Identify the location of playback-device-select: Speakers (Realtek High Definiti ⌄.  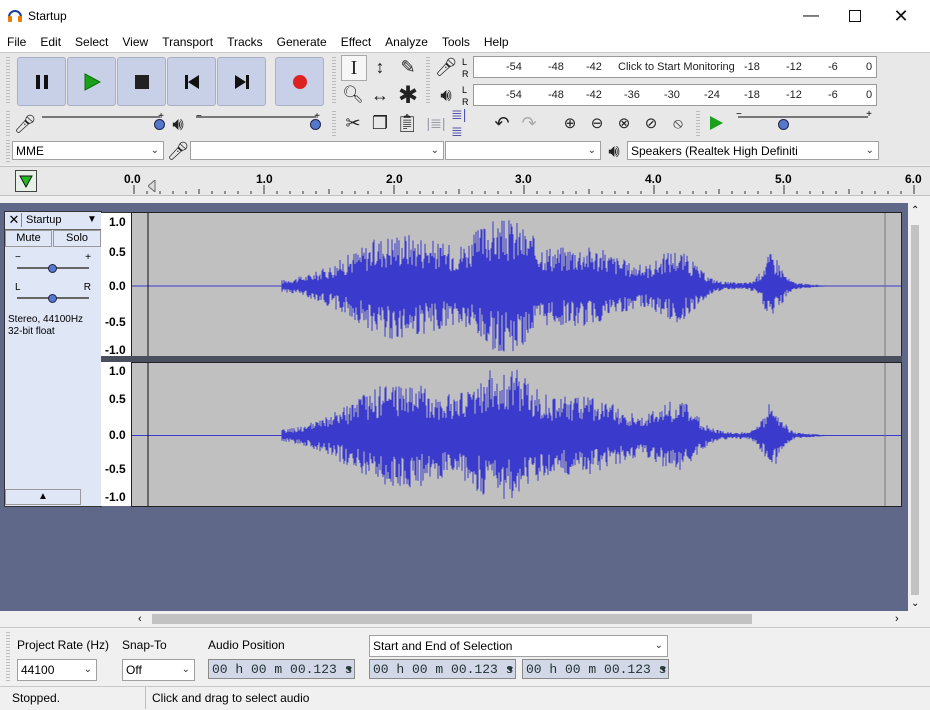
(753, 150).